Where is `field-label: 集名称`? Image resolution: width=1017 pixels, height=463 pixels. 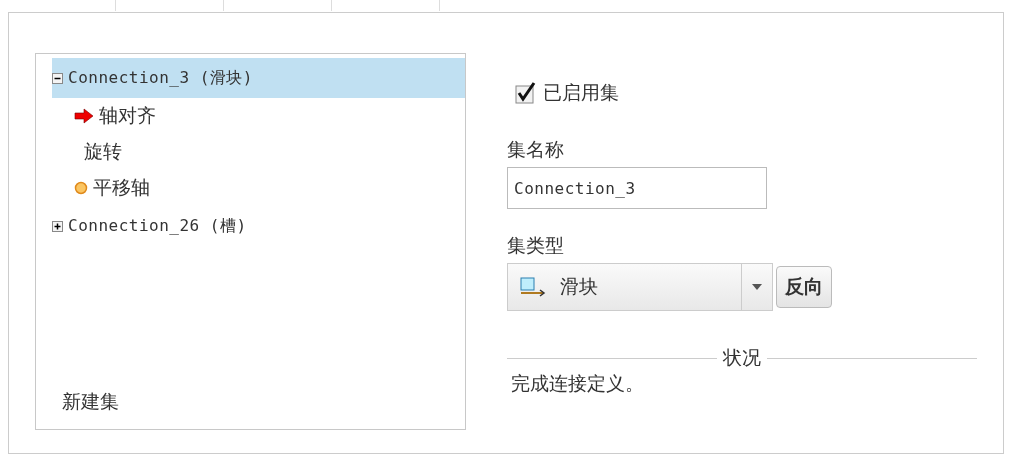
field-label: 集名称 is located at coordinates (536, 149).